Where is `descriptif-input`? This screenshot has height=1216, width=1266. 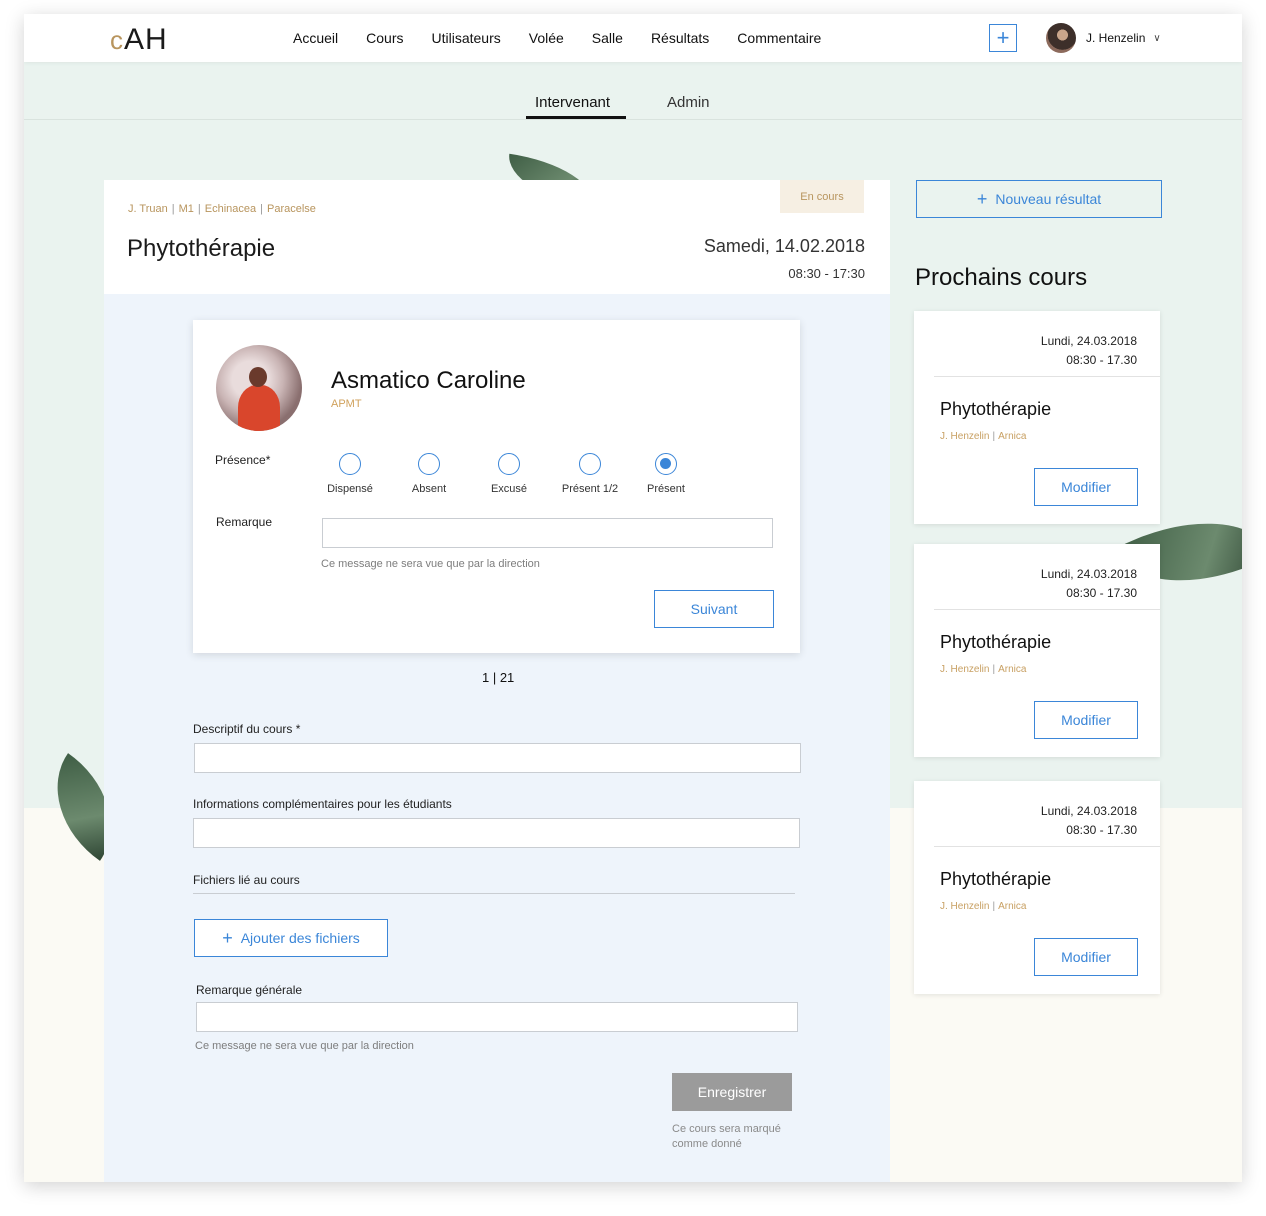 descriptif-input is located at coordinates (497, 758).